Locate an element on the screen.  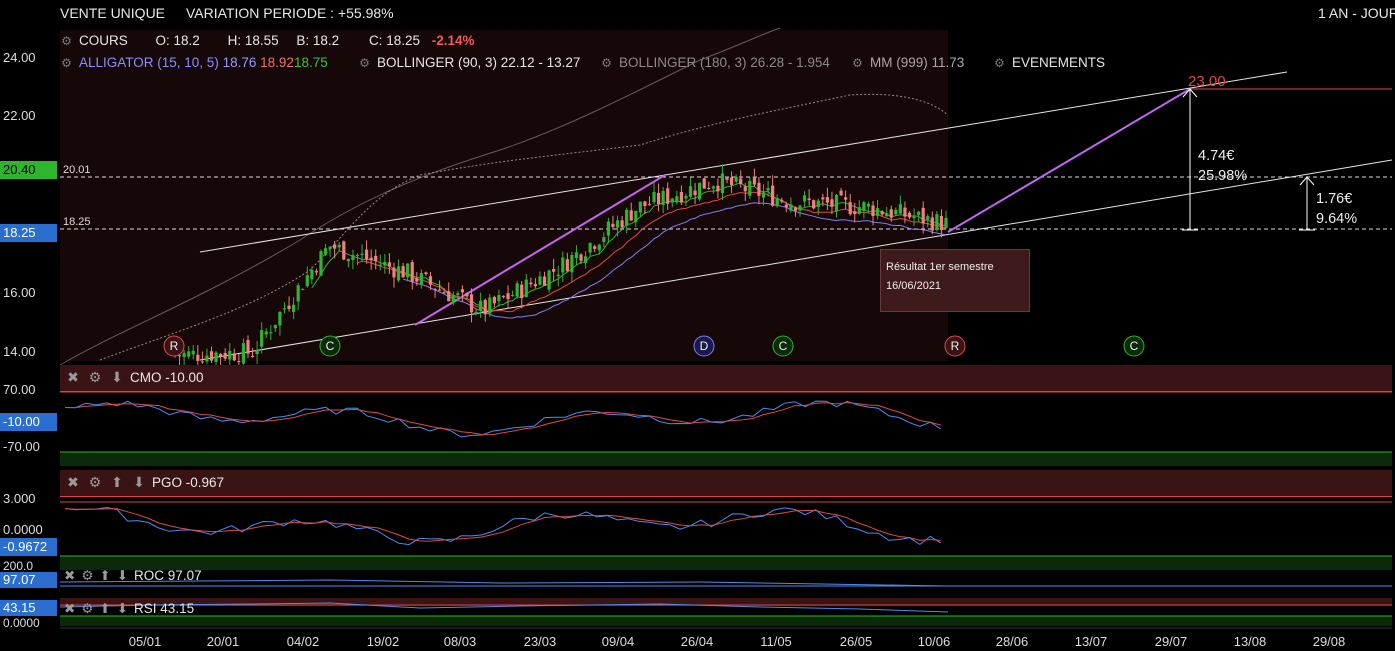
event-label-r1: R is located at coordinates (174, 346).